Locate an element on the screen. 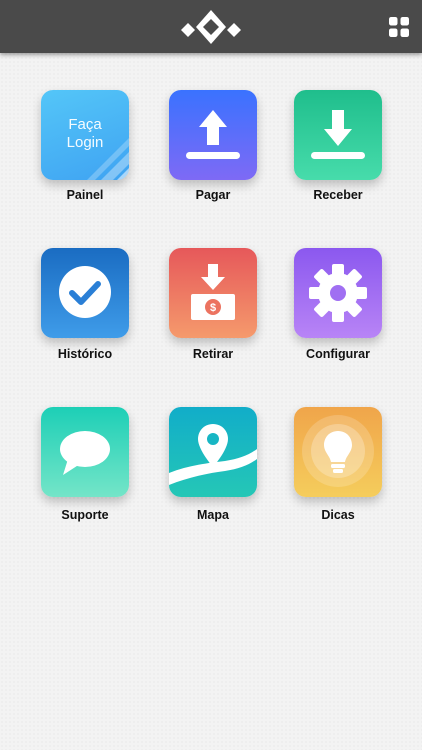  gear-icon is located at coordinates (338, 293).